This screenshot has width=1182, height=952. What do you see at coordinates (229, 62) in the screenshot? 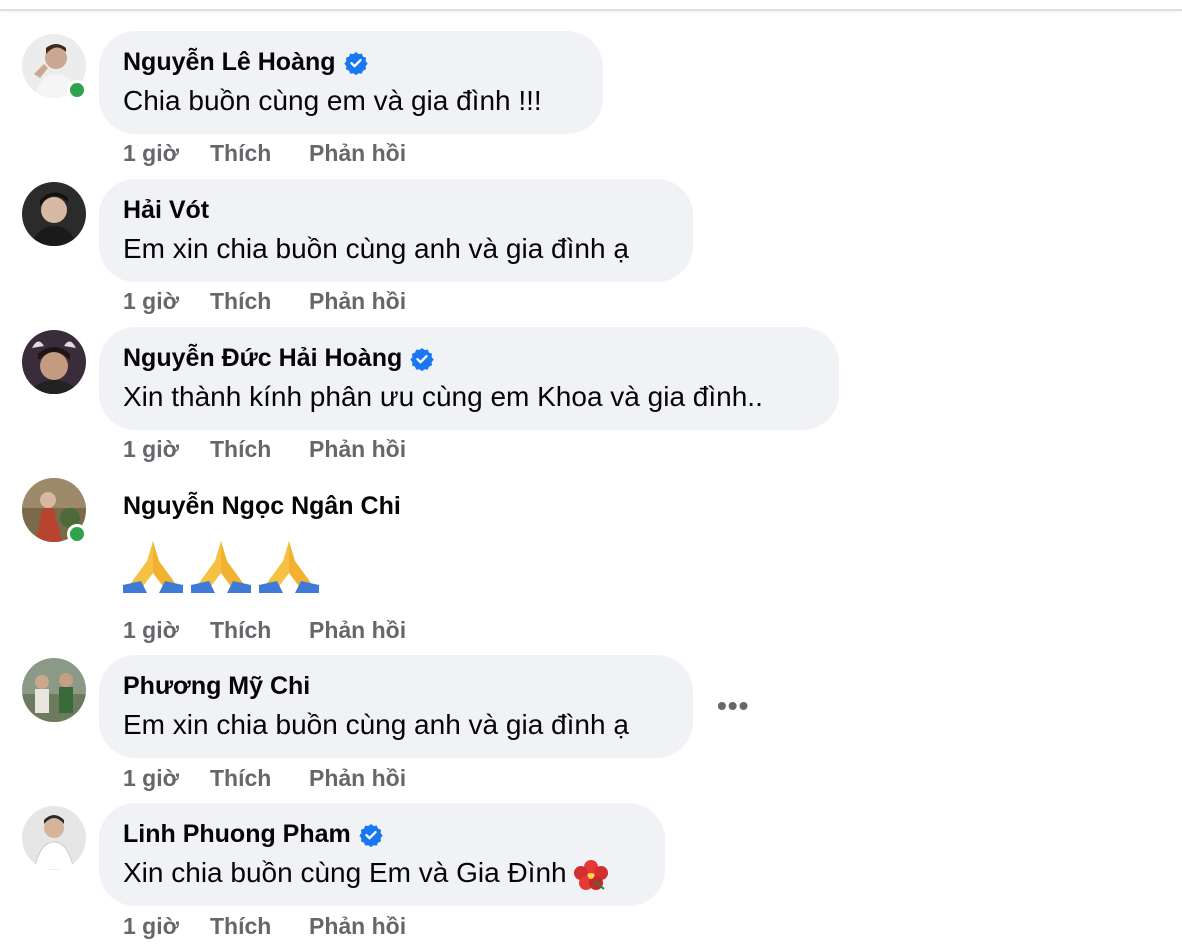
I see `author-name: Nguyễn Lê Hoàng` at bounding box center [229, 62].